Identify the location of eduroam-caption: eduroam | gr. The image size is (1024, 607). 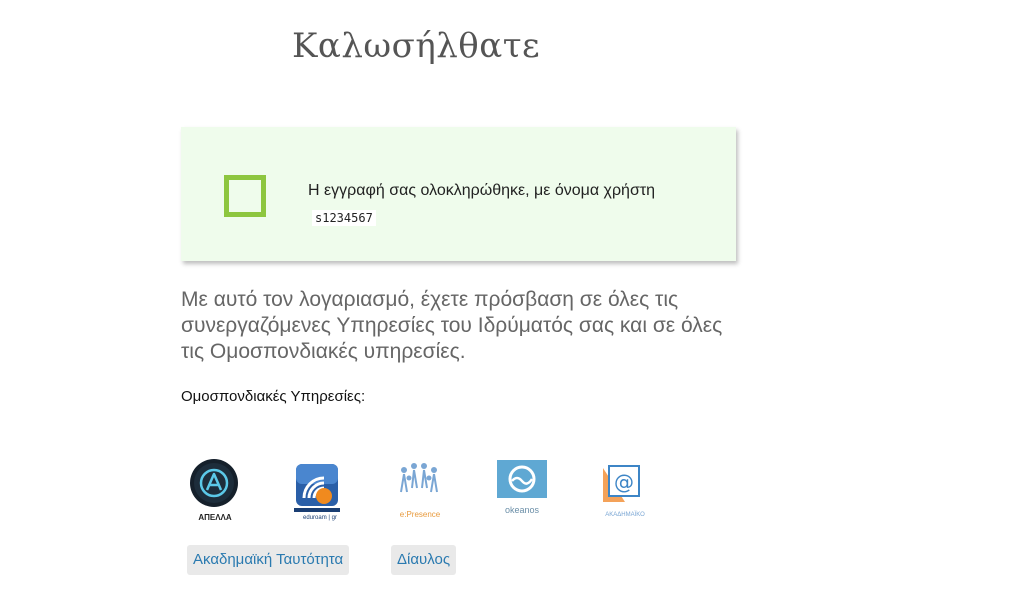
(320, 518).